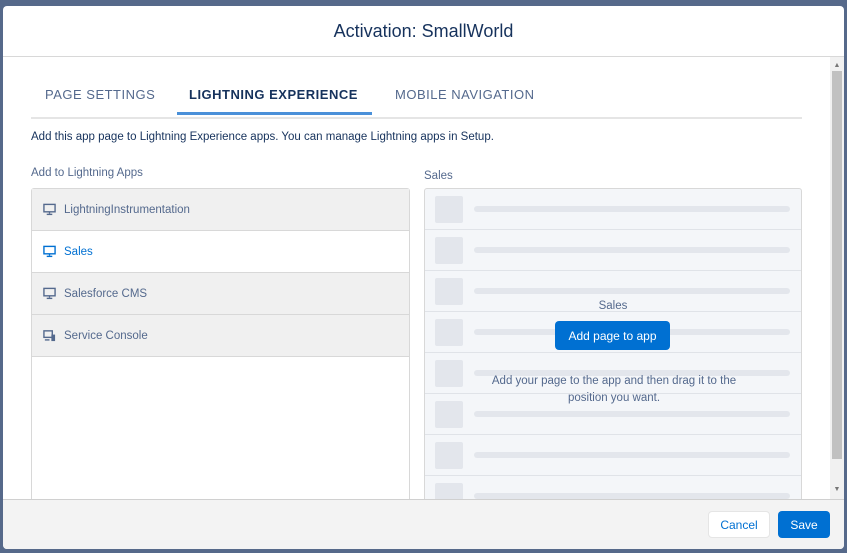 Image resolution: width=847 pixels, height=553 pixels. What do you see at coordinates (127, 209) in the screenshot?
I see `app-label: LightningInstrumentation` at bounding box center [127, 209].